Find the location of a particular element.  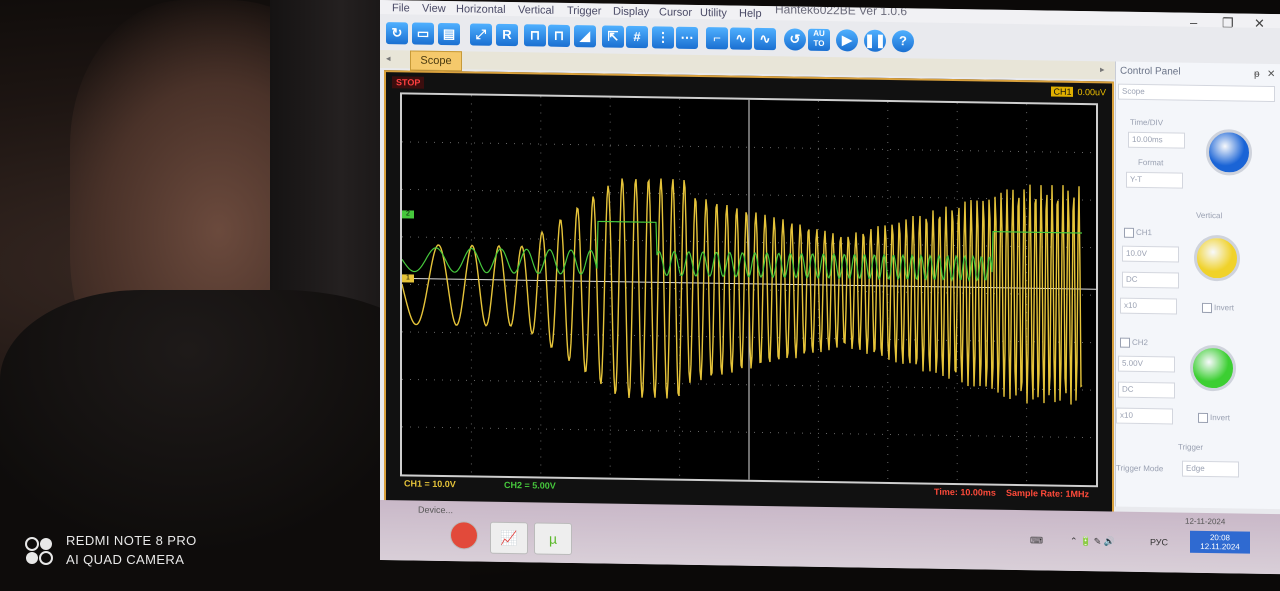

play-icon: ▶ is located at coordinates (847, 40).